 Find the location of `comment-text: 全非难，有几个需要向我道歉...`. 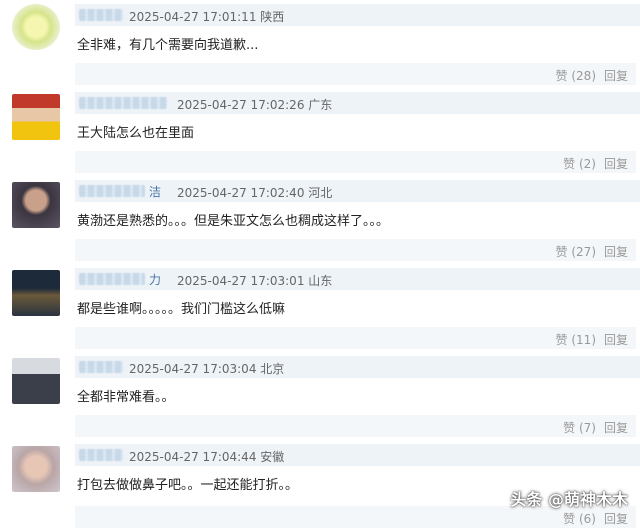

comment-text: 全非难，有几个需要向我道歉... is located at coordinates (168, 45).